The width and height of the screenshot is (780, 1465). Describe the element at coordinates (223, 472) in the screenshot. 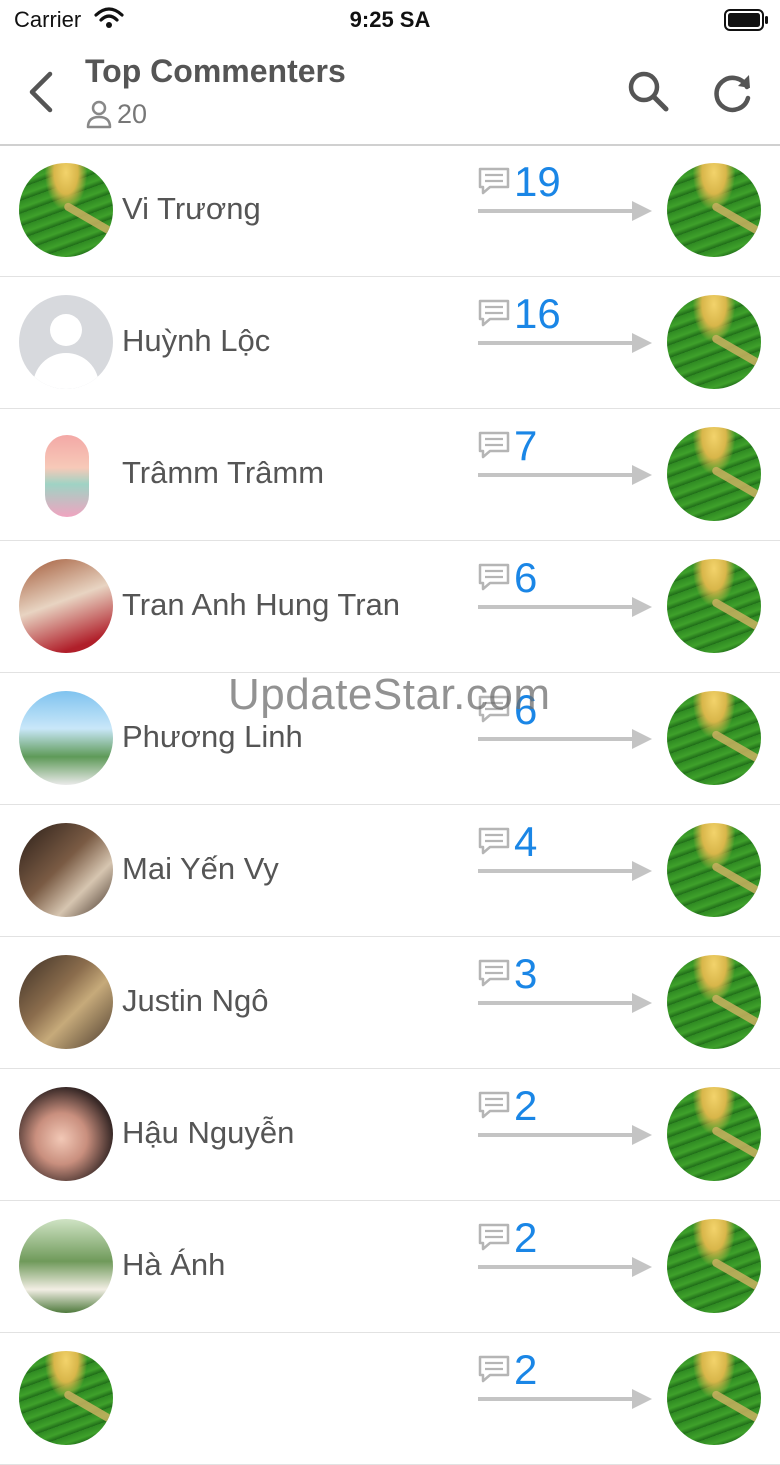

I see `commenter-name: Trâmm Trâmm` at that location.